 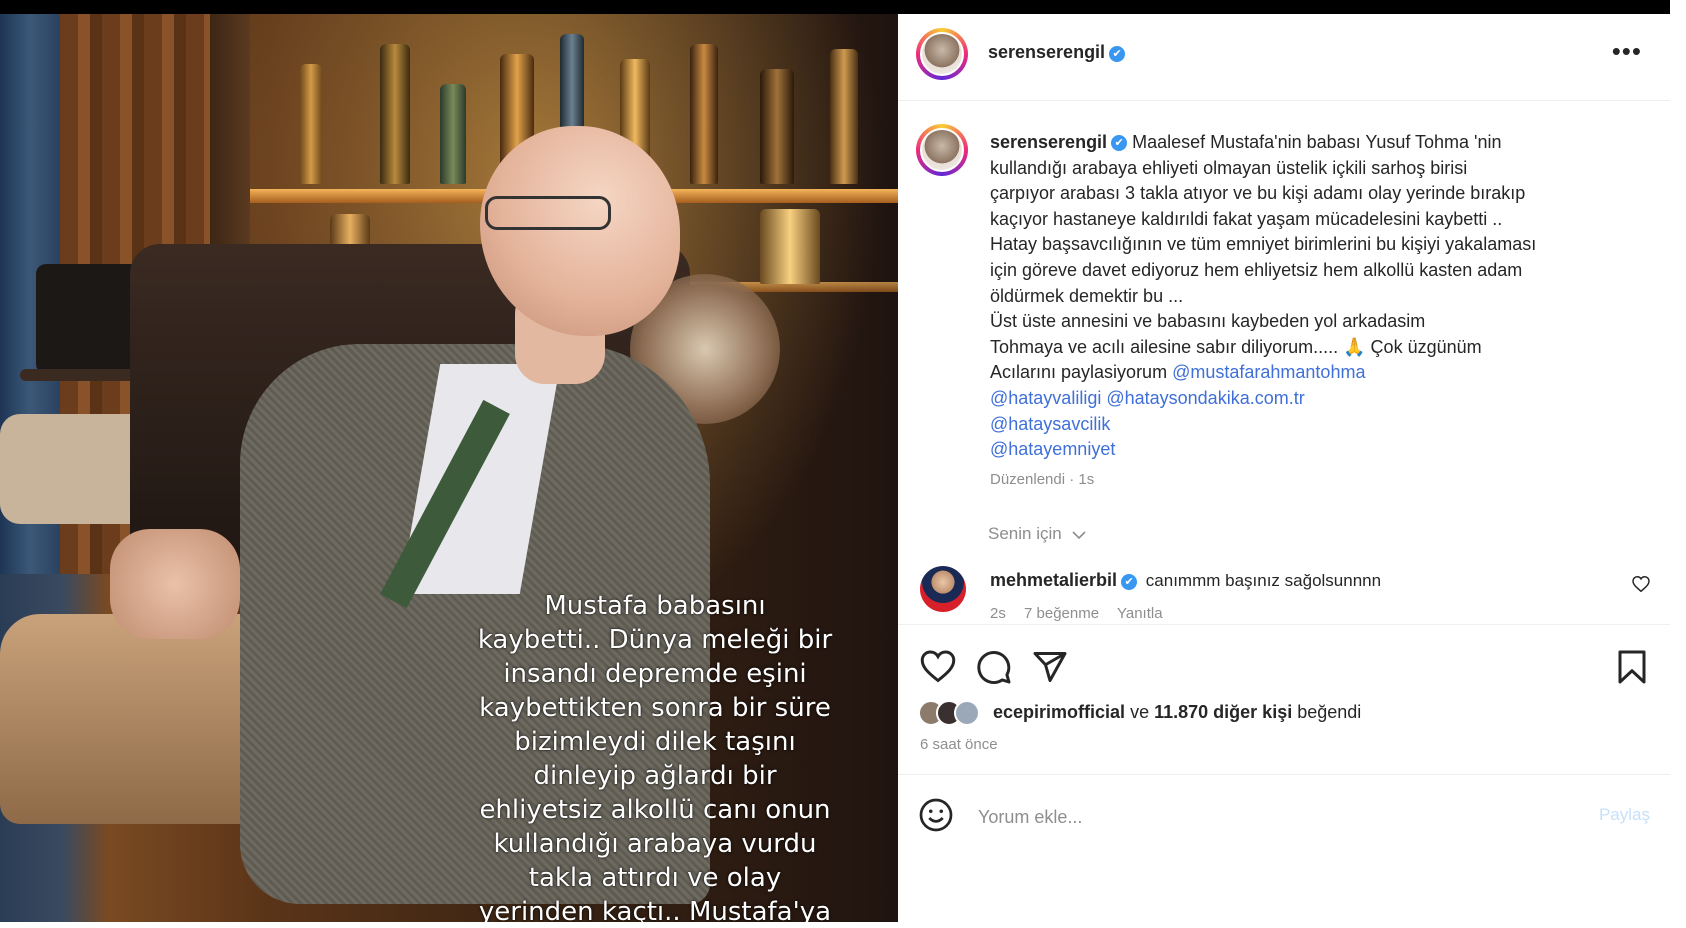 I want to click on comment-icon, so click(x=994, y=667).